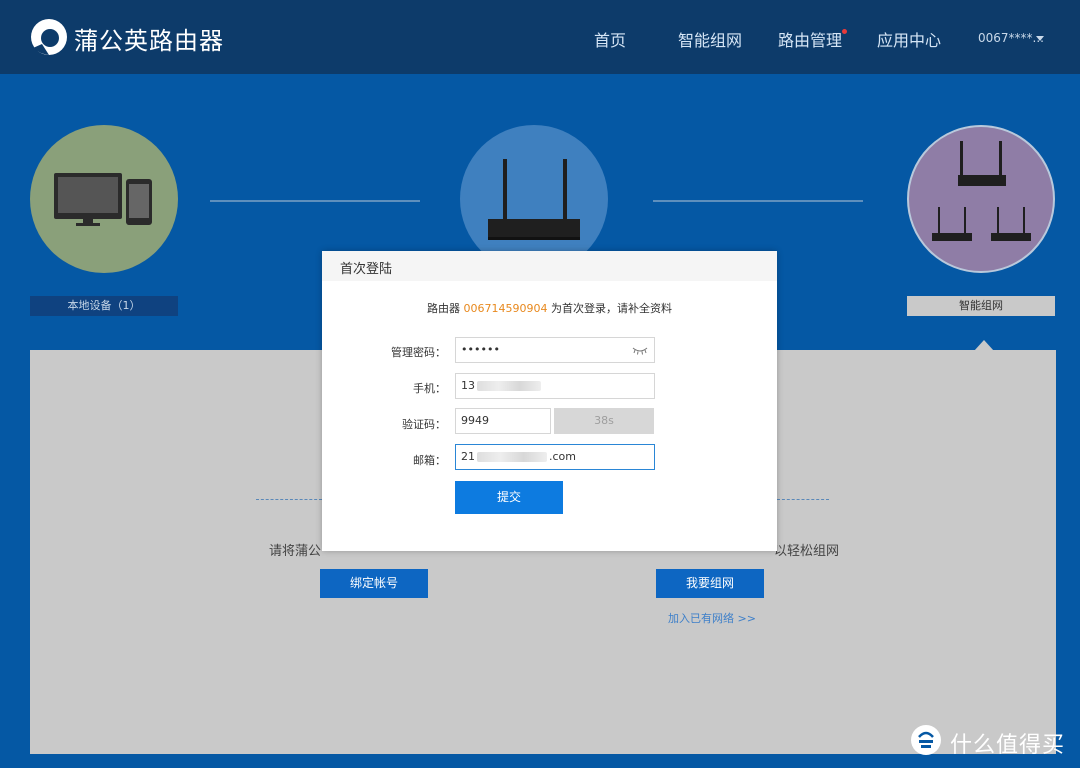  I want to click on email-suffix: .com, so click(562, 456).